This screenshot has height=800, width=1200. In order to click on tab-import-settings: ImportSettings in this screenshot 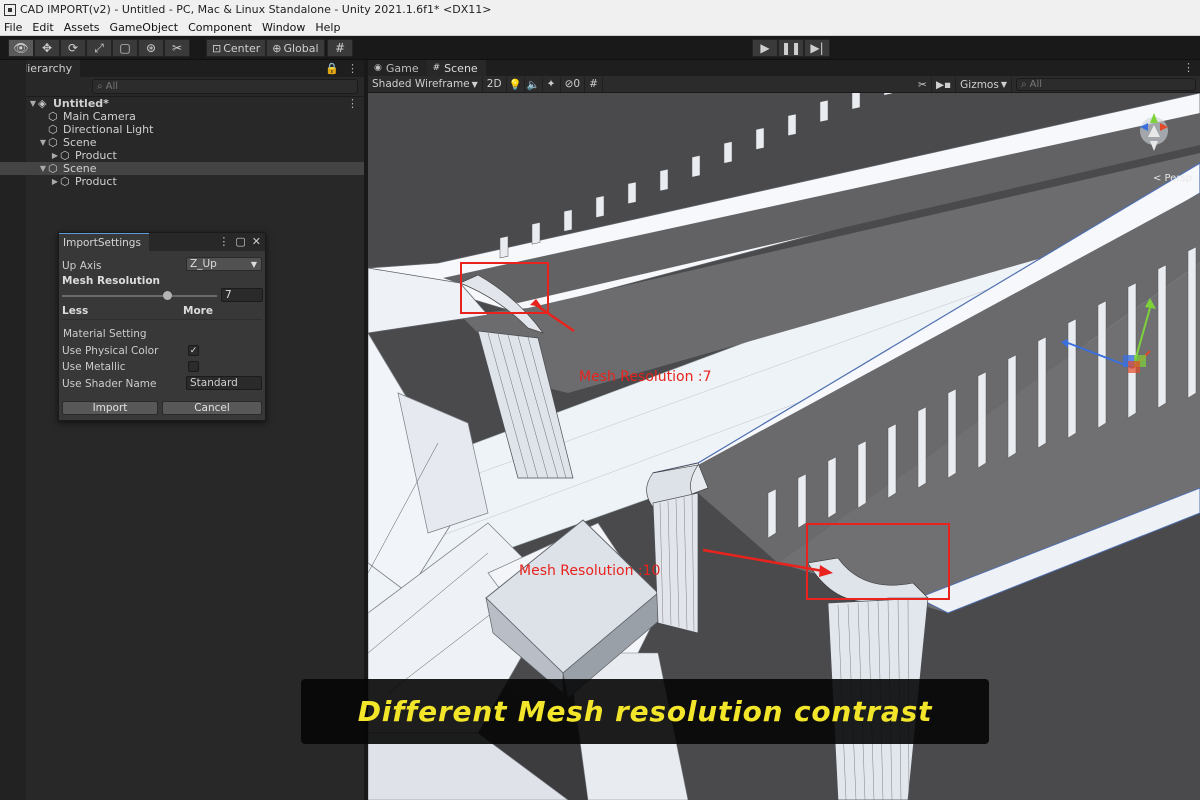, I will do `click(104, 242)`.